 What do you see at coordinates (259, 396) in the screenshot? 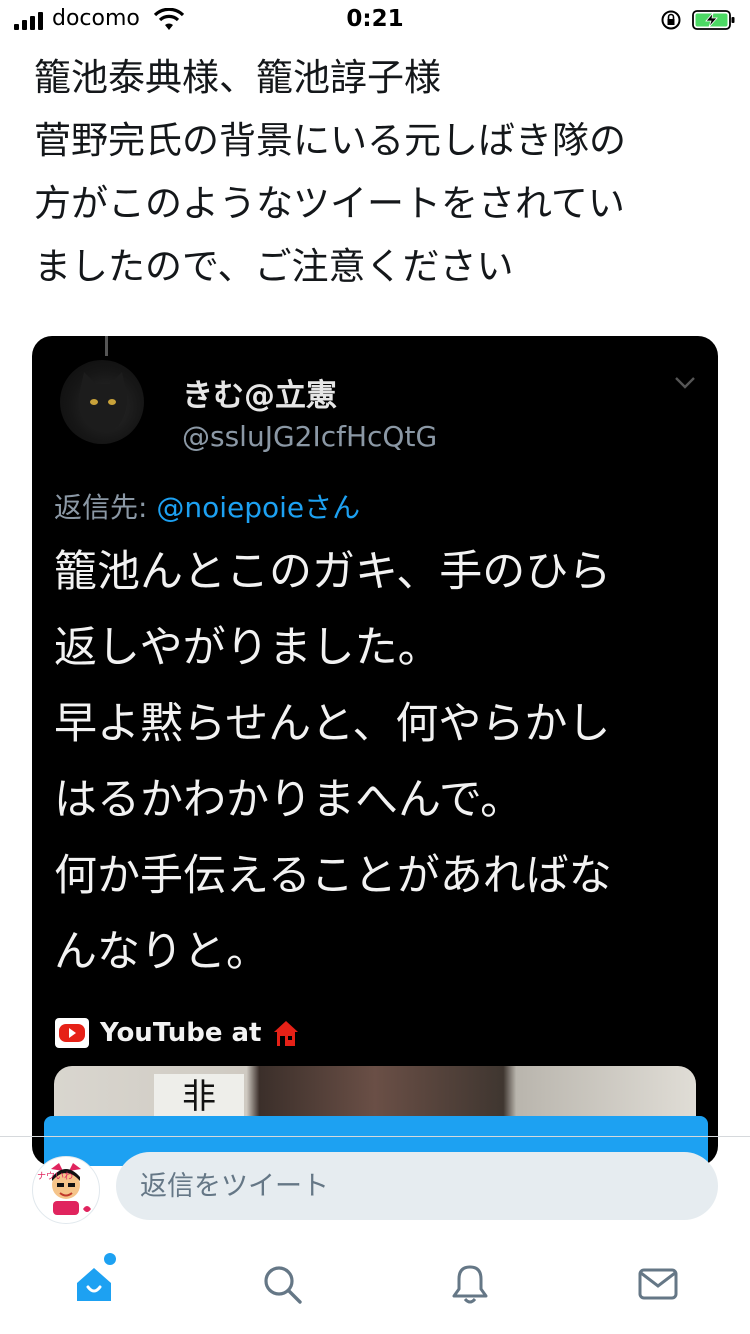
I see `embedded-display-name: きむ@立憲` at bounding box center [259, 396].